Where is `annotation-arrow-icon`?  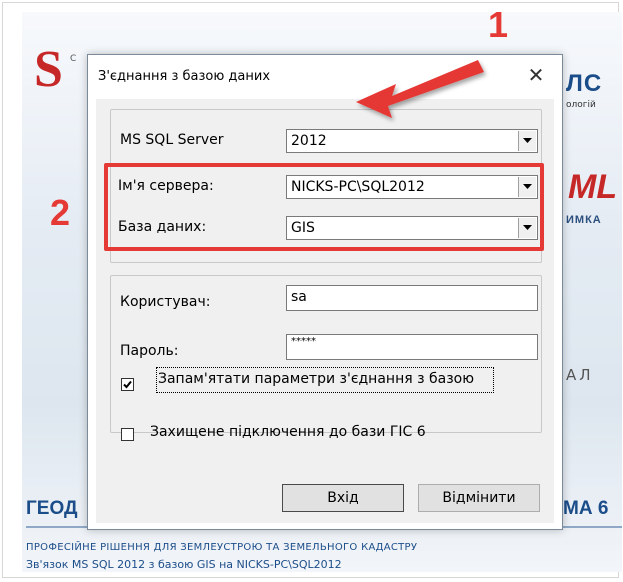 annotation-arrow-icon is located at coordinates (420, 89).